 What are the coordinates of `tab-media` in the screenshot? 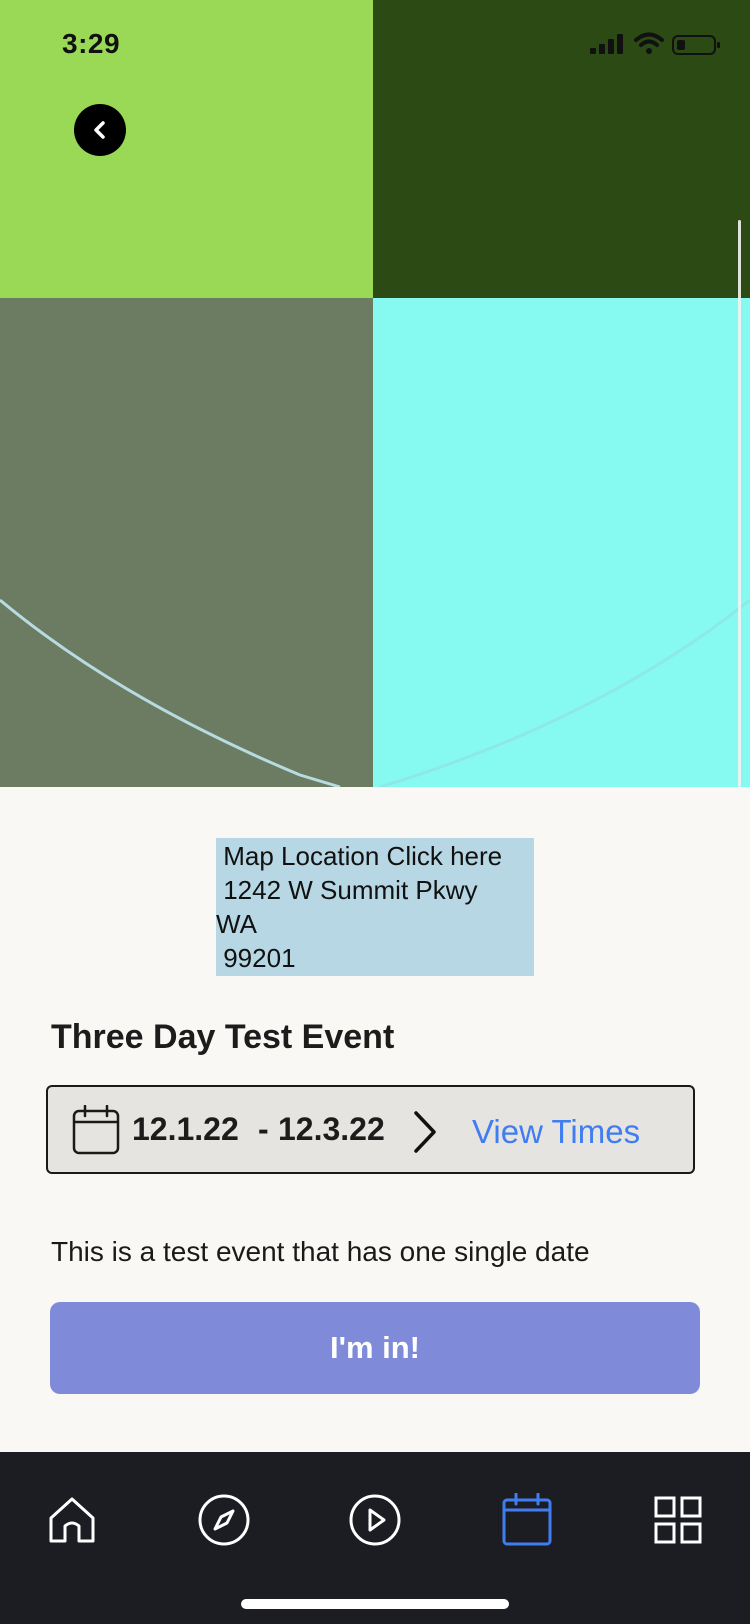 It's located at (375, 1520).